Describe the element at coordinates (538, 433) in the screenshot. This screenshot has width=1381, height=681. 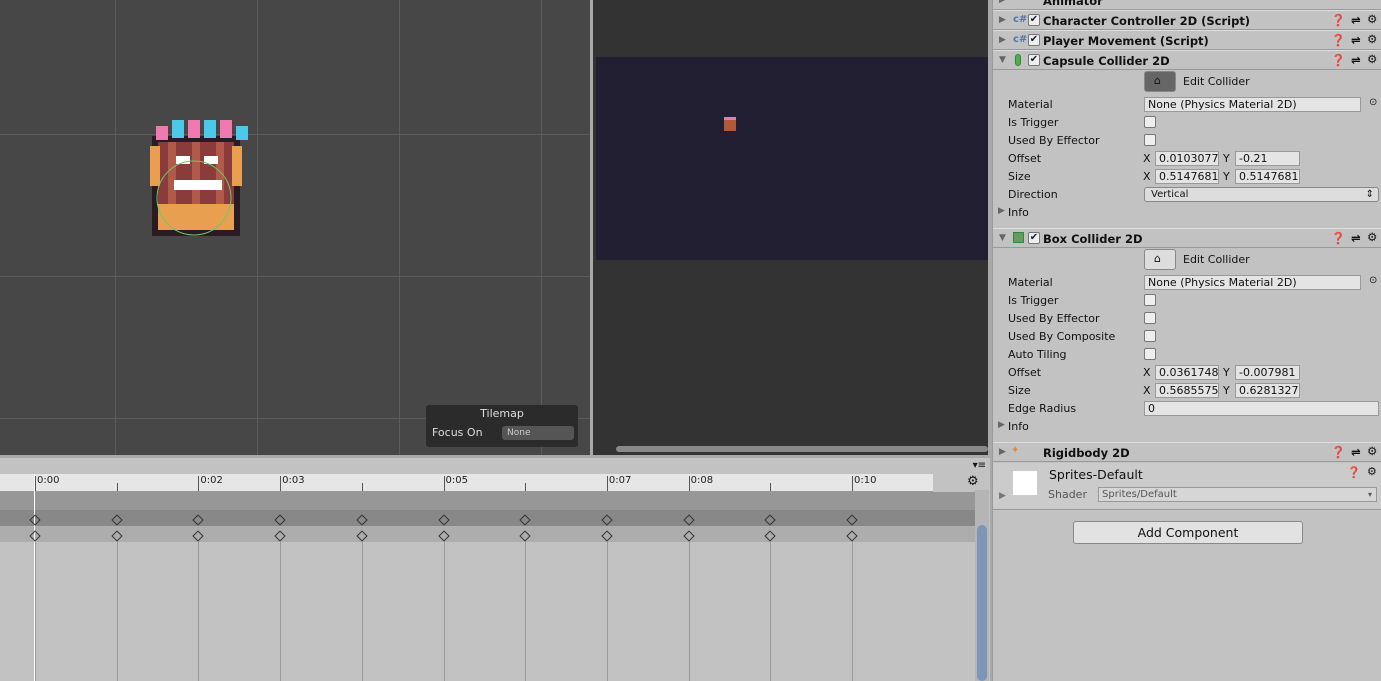
I see `focus-on-dropdown: None` at that location.